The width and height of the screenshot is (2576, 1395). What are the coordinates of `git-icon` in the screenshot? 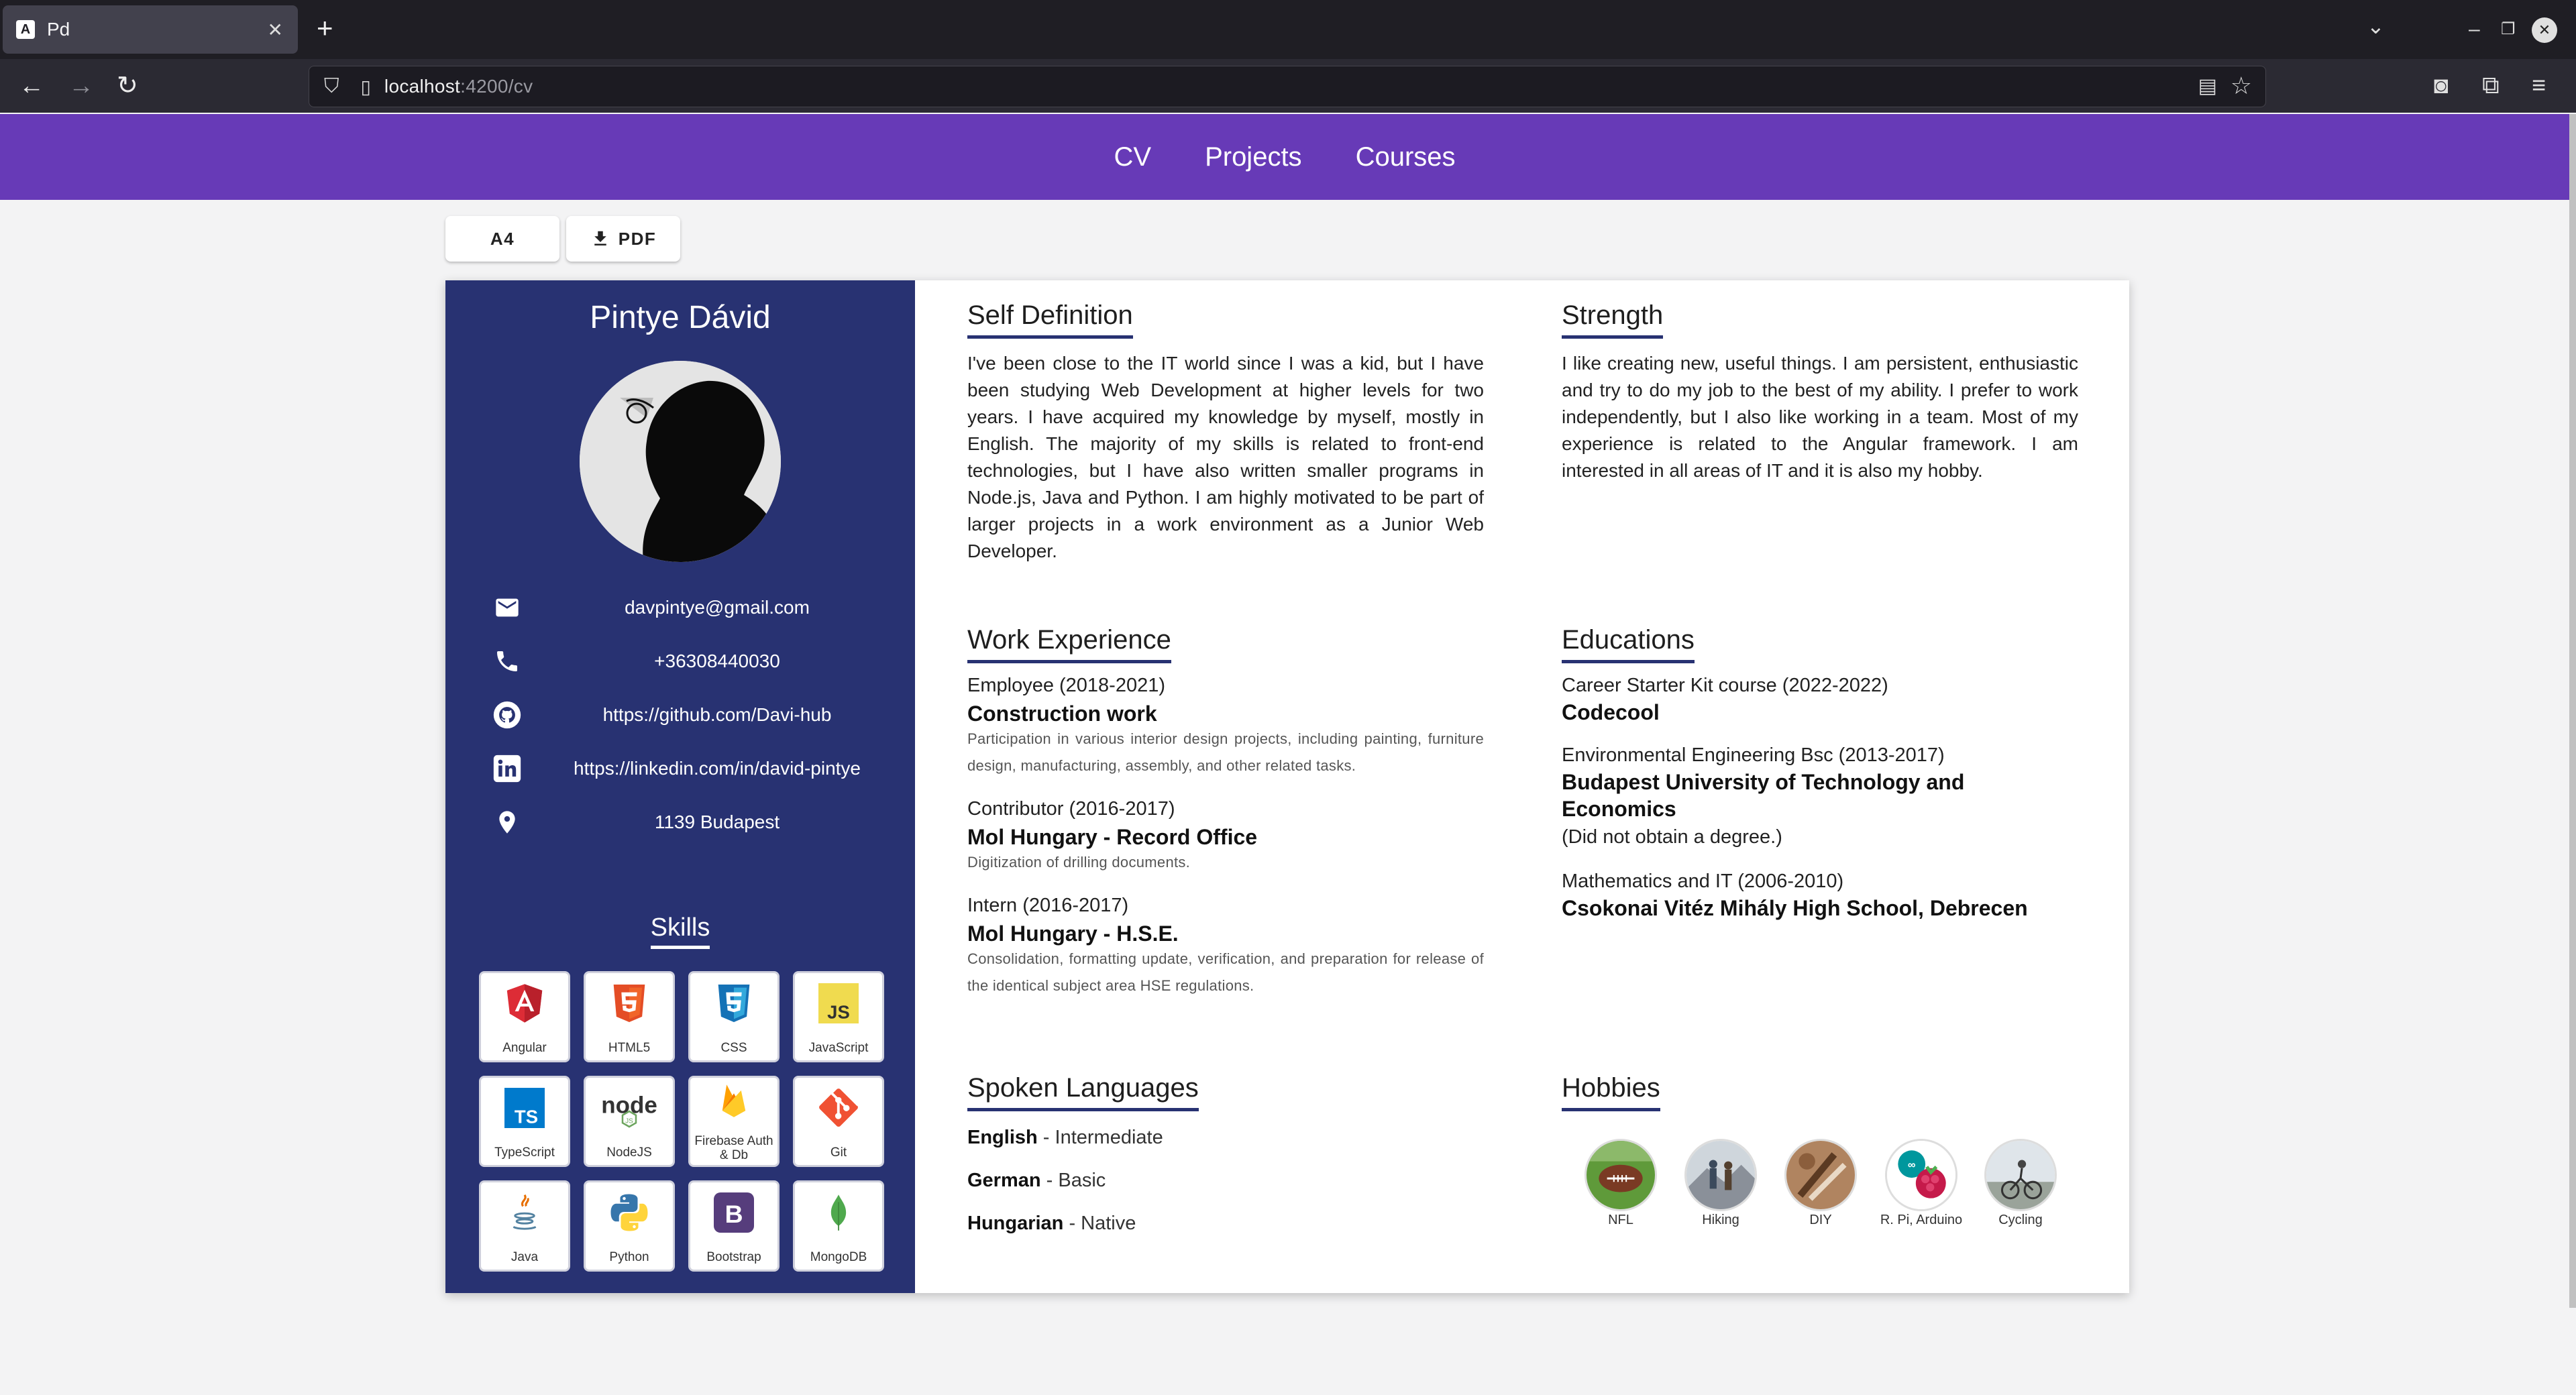 It's located at (838, 1108).